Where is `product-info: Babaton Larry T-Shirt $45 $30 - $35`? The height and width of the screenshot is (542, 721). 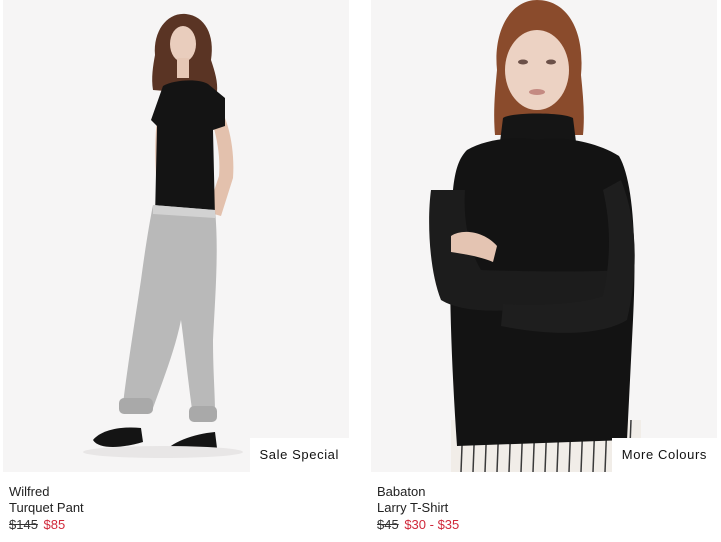 product-info: Babaton Larry T-Shirt $45 $30 - $35 is located at coordinates (544, 502).